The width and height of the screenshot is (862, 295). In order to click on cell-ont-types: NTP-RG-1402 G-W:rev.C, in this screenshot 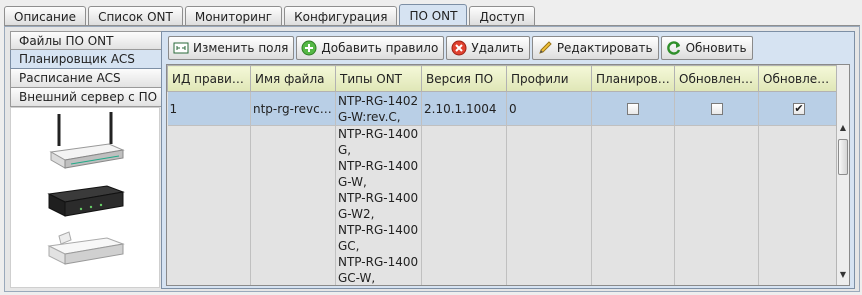, I will do `click(378, 108)`.